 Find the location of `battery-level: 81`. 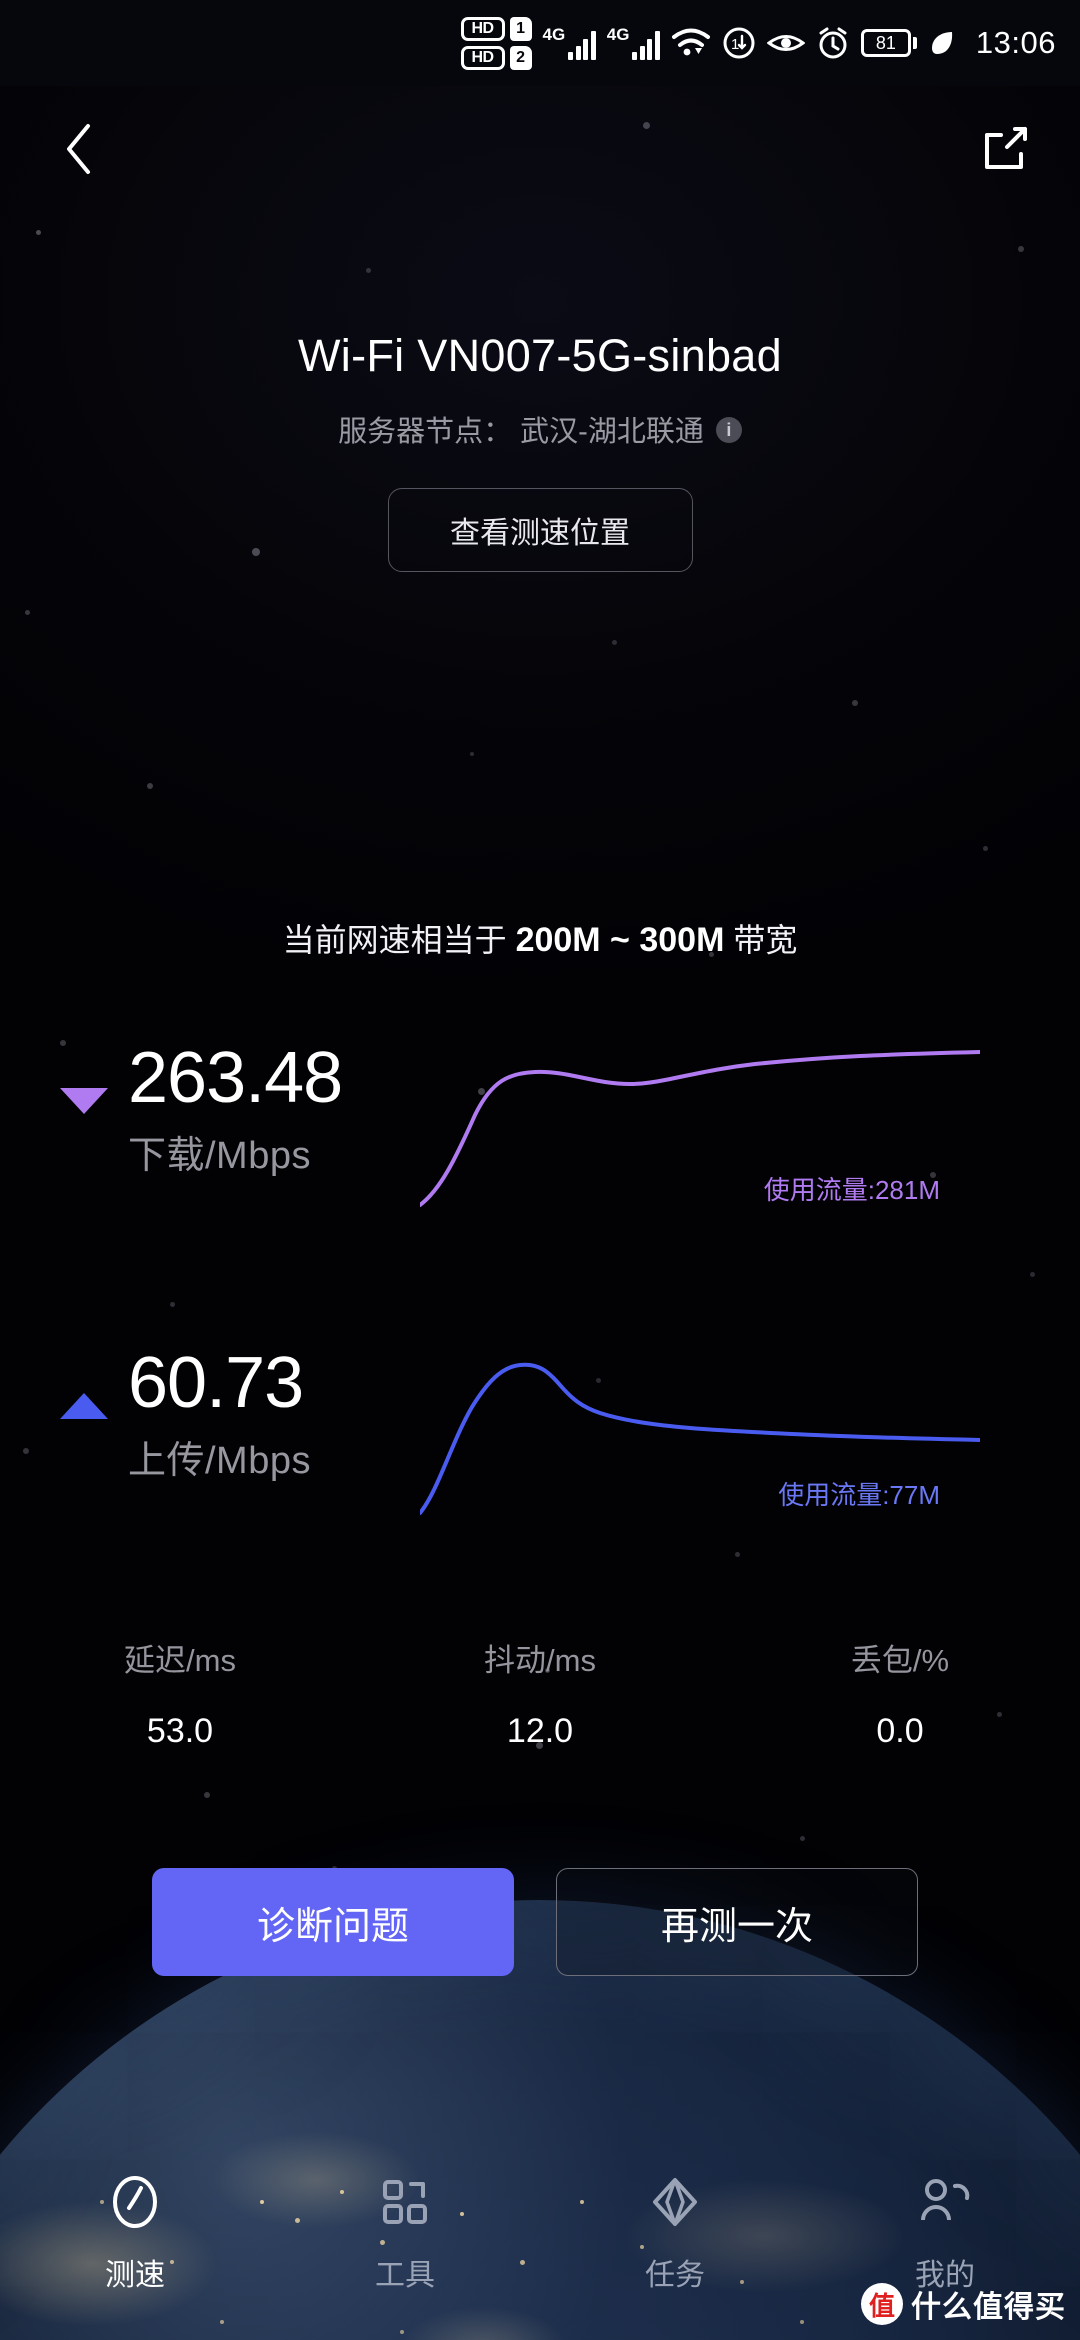

battery-level: 81 is located at coordinates (885, 43).